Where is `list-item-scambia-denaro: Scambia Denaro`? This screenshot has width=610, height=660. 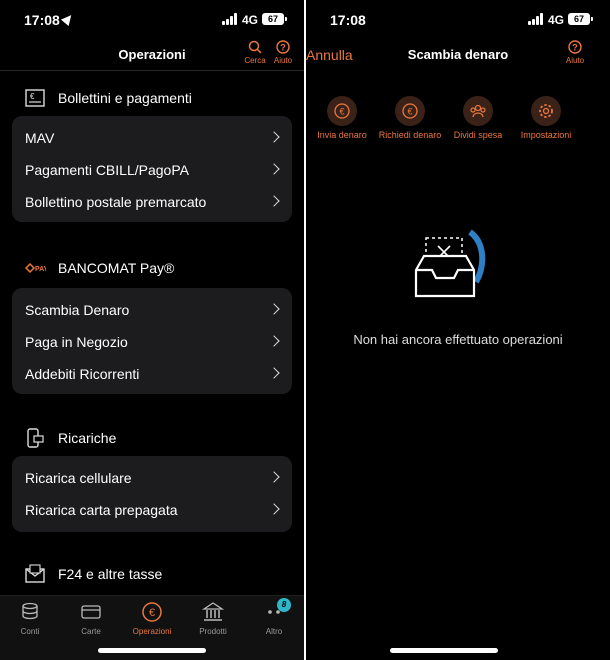
list-item-scambia-denaro: Scambia Denaro is located at coordinates (152, 310).